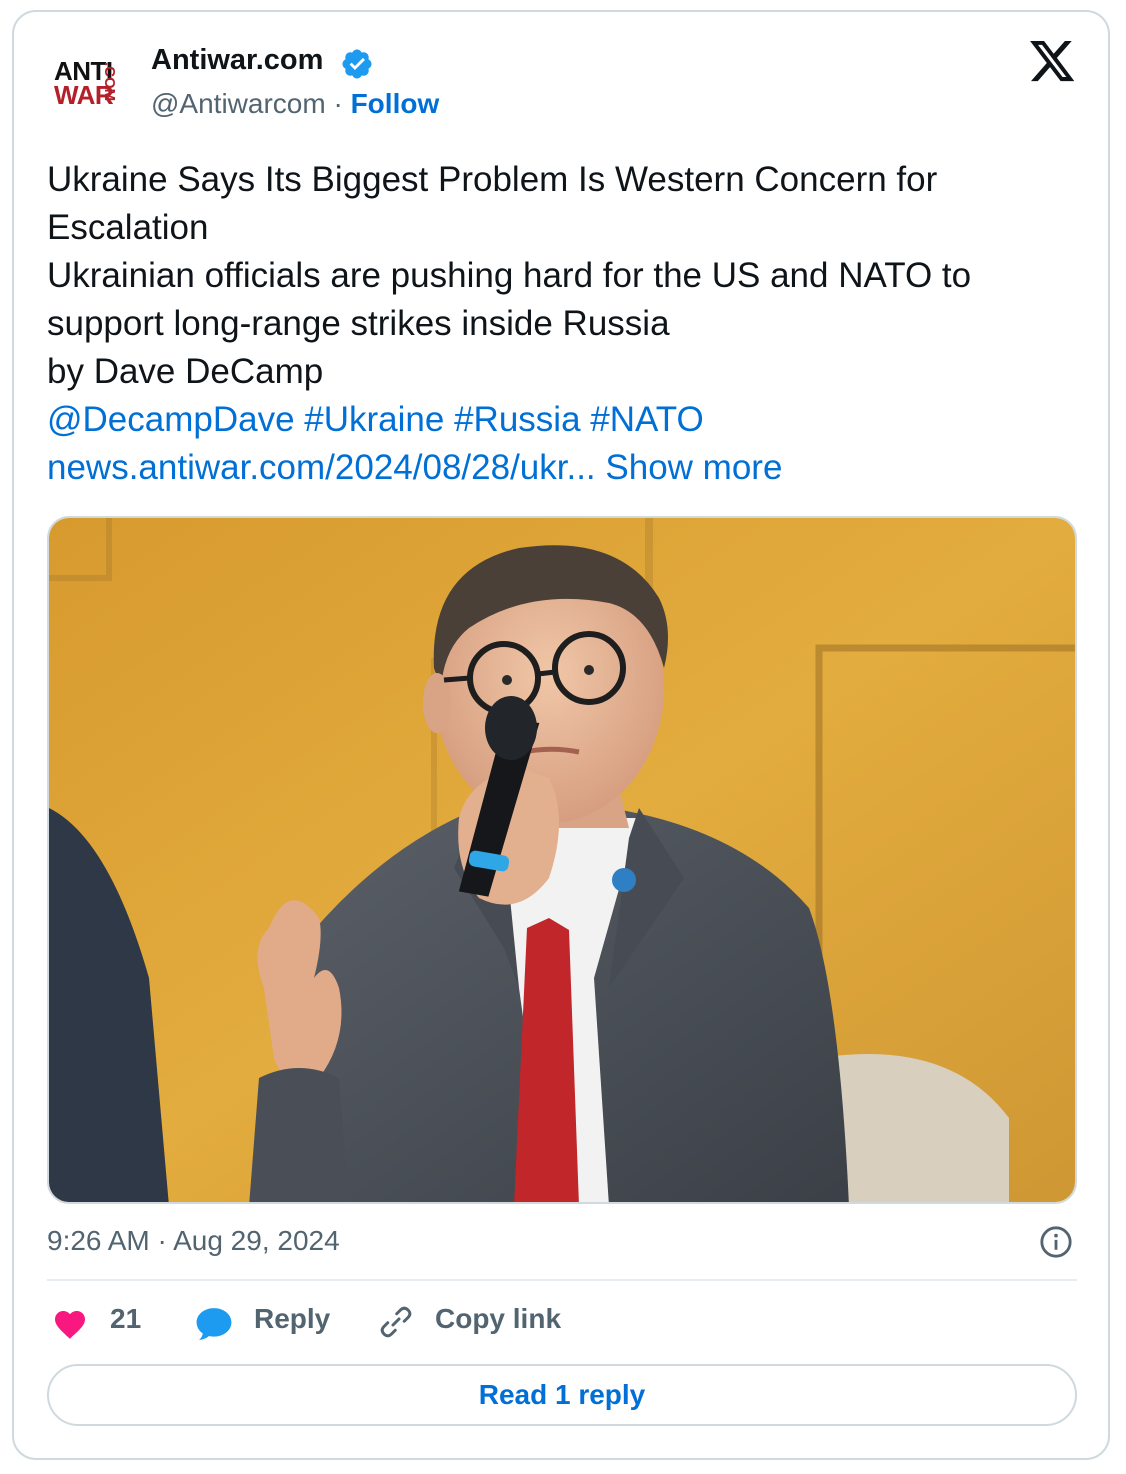 This screenshot has width=1126, height=1474. I want to click on logo-text-dotcom: .COM, so click(110, 81).